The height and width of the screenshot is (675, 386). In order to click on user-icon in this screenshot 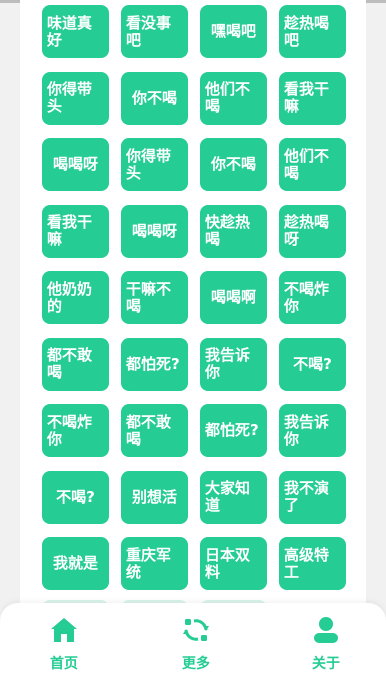, I will do `click(326, 630)`.